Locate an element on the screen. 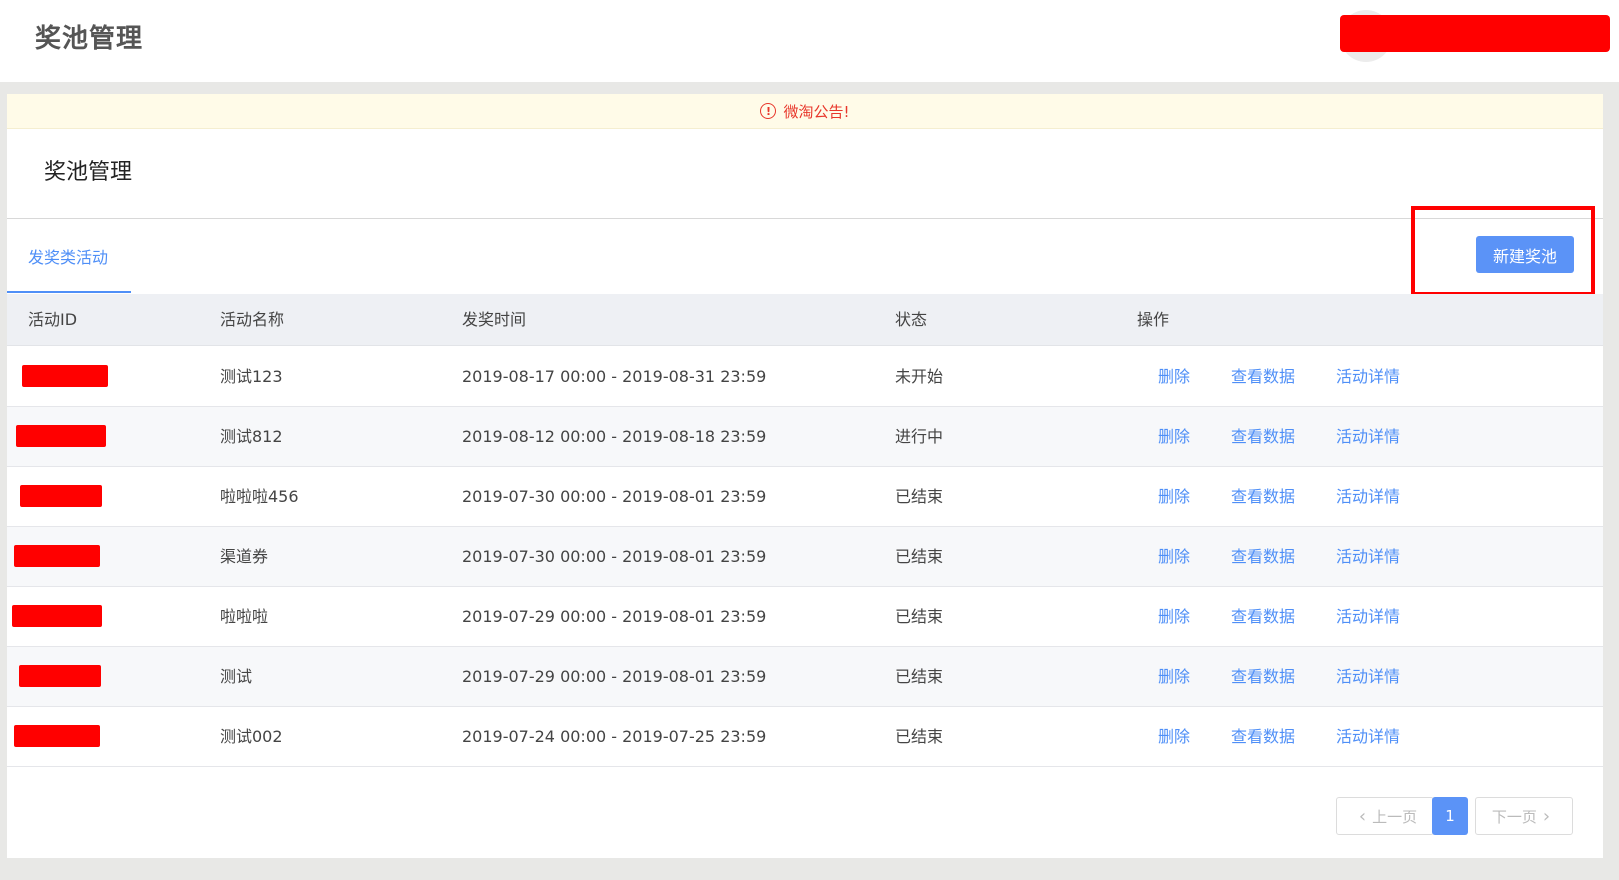 Image resolution: width=1619 pixels, height=880 pixels. column-header-actions: 操作 is located at coordinates (1153, 319).